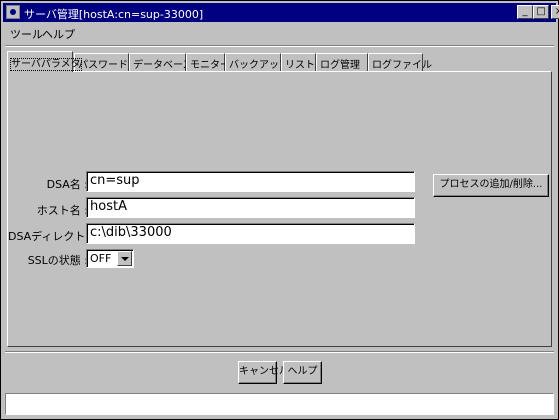 This screenshot has height=420, width=559. What do you see at coordinates (279, 352) in the screenshot?
I see `footer-separator` at bounding box center [279, 352].